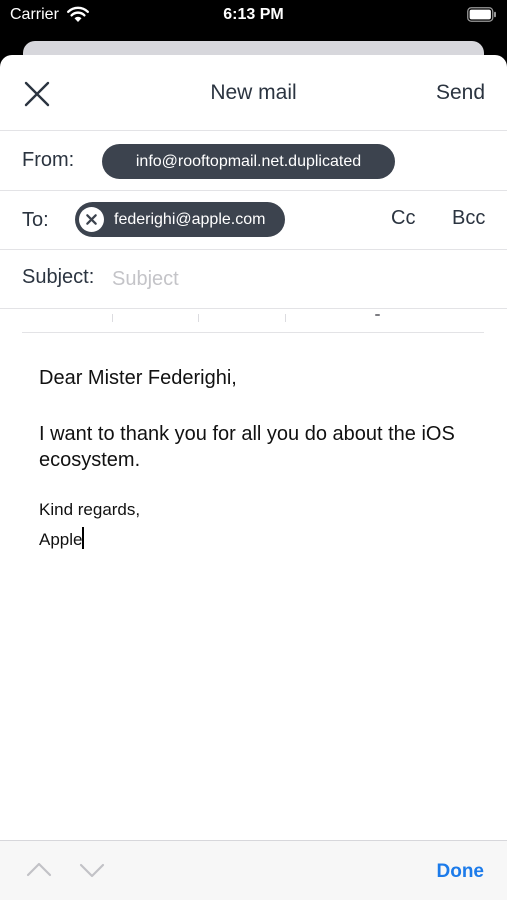  I want to click on from-label: From:, so click(48, 160).